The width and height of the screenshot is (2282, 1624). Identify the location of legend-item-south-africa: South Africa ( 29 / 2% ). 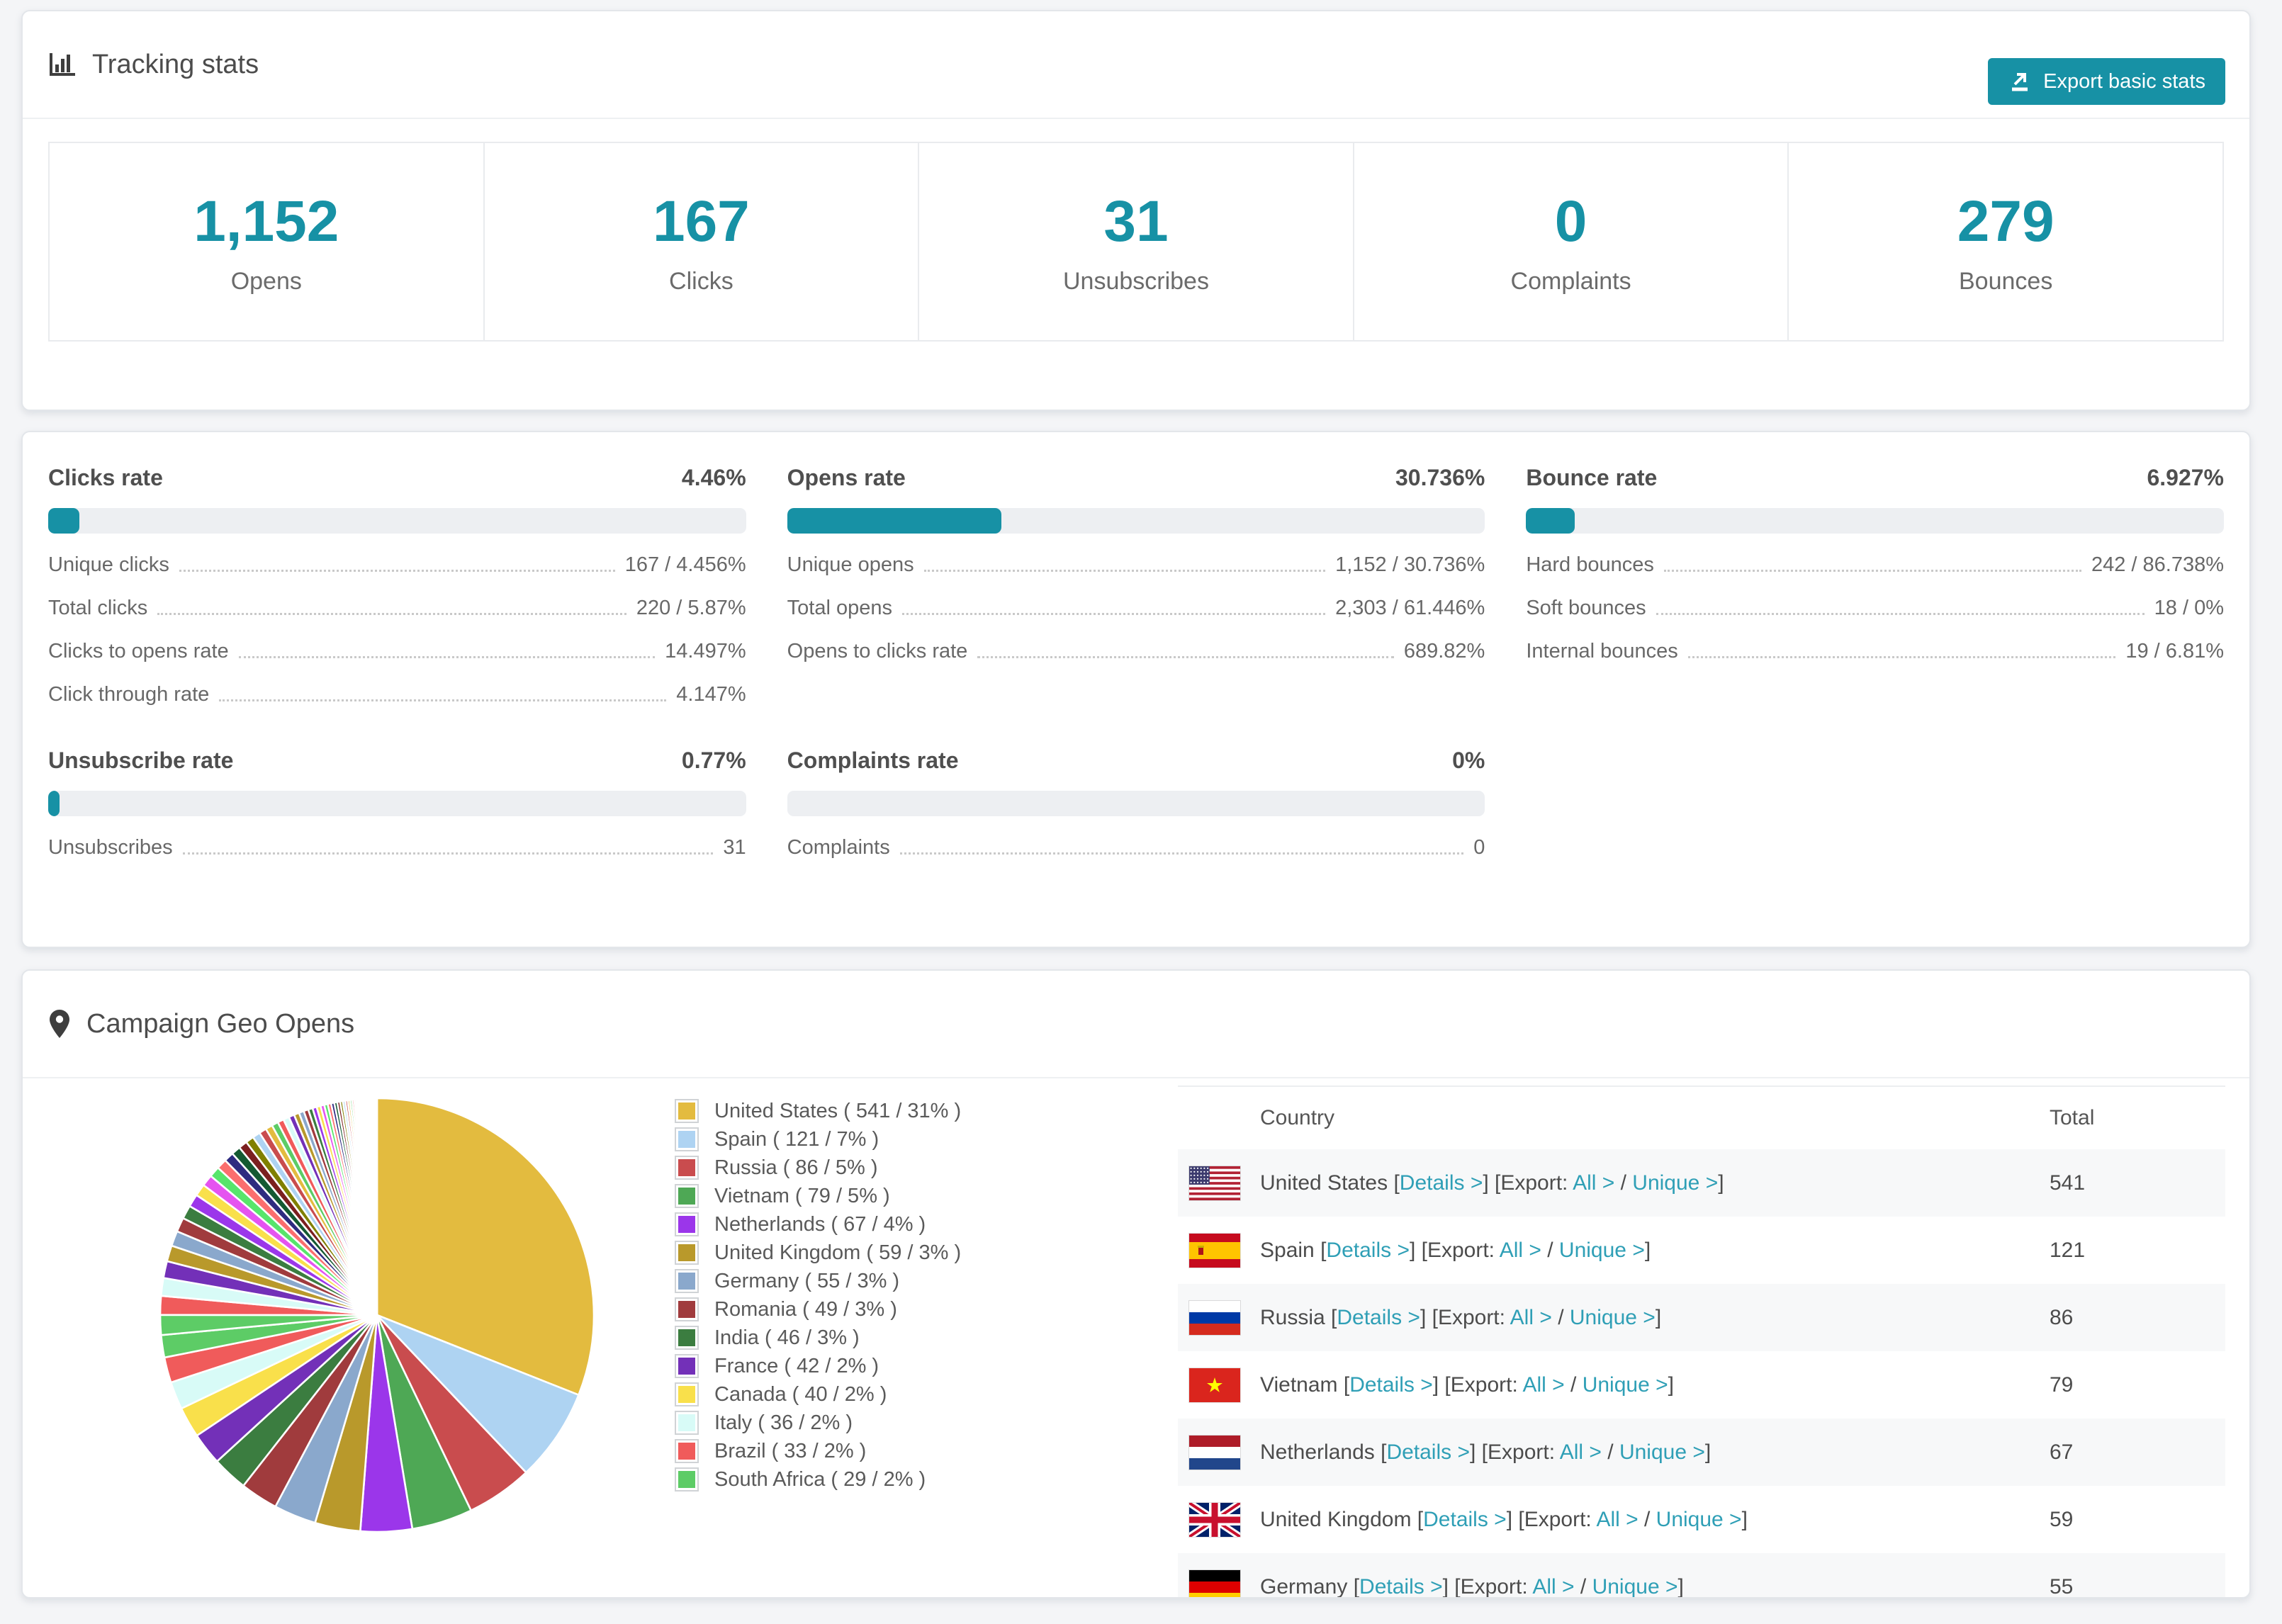
(841, 1480).